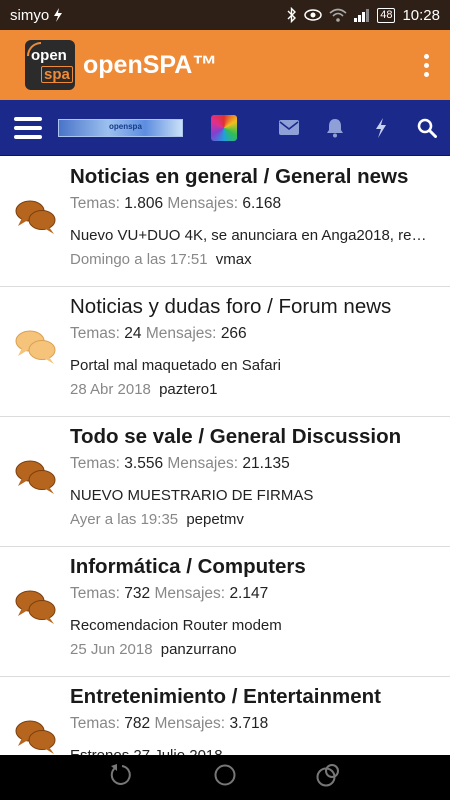 The image size is (450, 800). I want to click on last-post-date: 28 Abr 2018, so click(110, 389).